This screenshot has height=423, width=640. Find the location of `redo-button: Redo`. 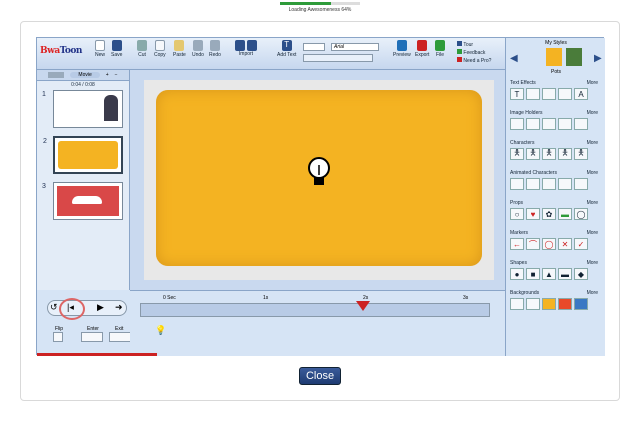

redo-button: Redo is located at coordinates (215, 49).